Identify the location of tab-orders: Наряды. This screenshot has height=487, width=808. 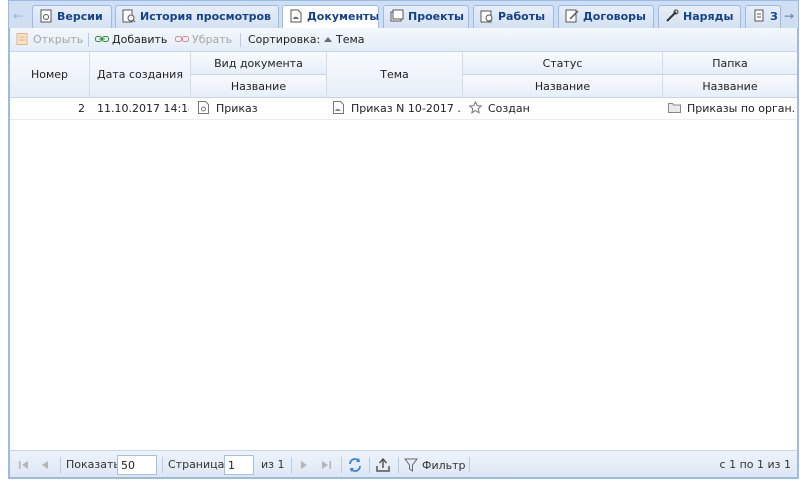
(699, 16).